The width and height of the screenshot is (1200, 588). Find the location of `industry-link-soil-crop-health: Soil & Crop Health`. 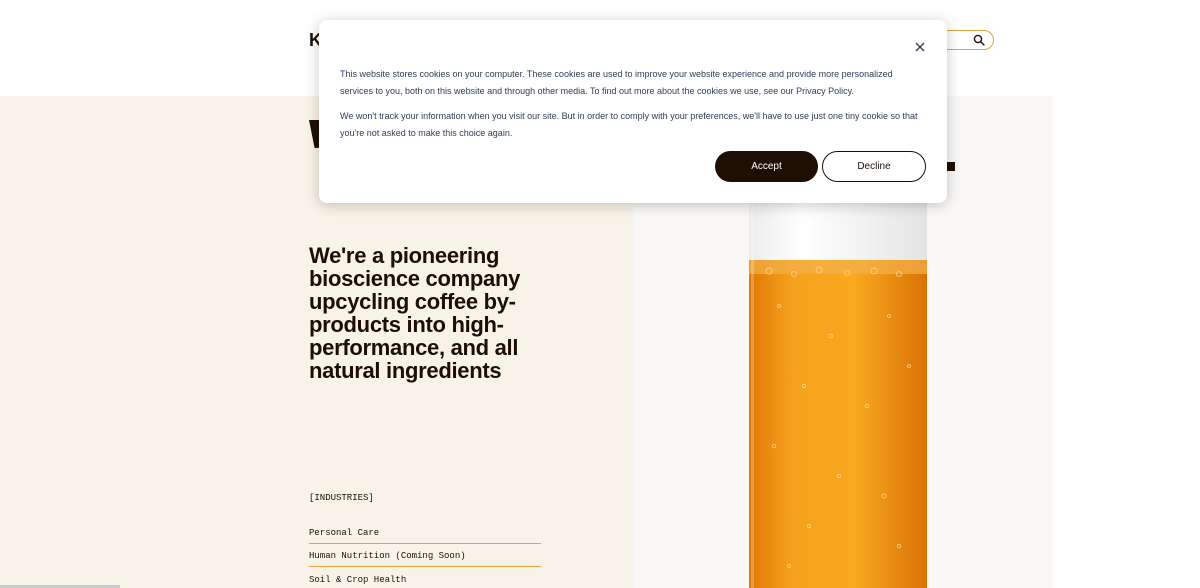

industry-link-soil-crop-health: Soil & Crop Health is located at coordinates (425, 579).